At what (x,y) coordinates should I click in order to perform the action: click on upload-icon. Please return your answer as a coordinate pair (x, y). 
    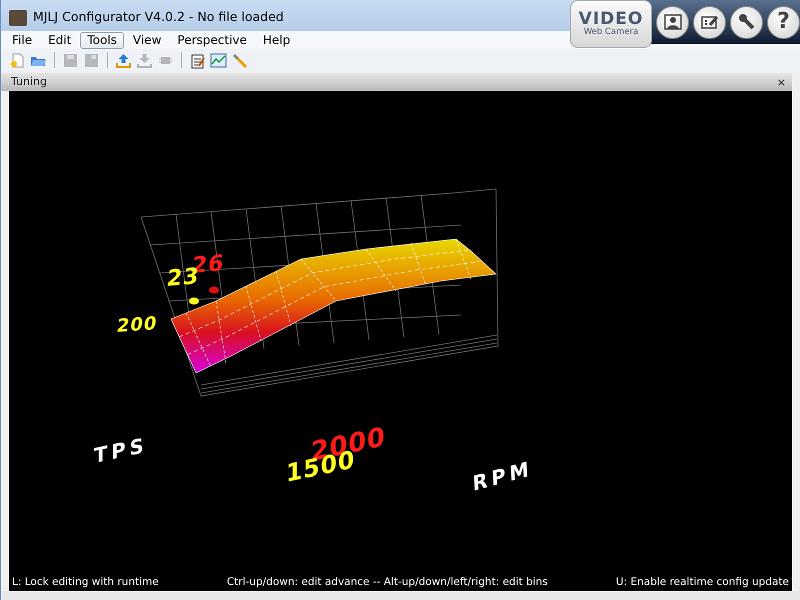
    Looking at the image, I should click on (123, 60).